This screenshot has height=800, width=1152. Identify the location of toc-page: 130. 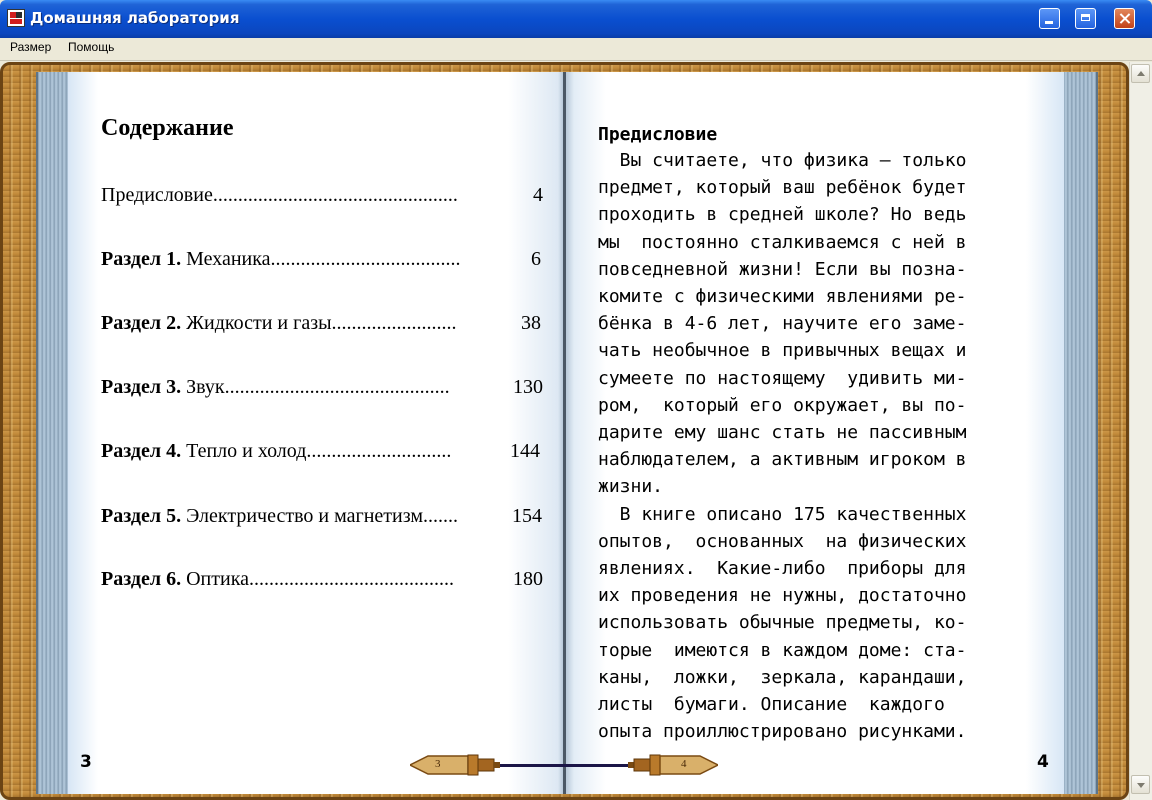
(528, 387).